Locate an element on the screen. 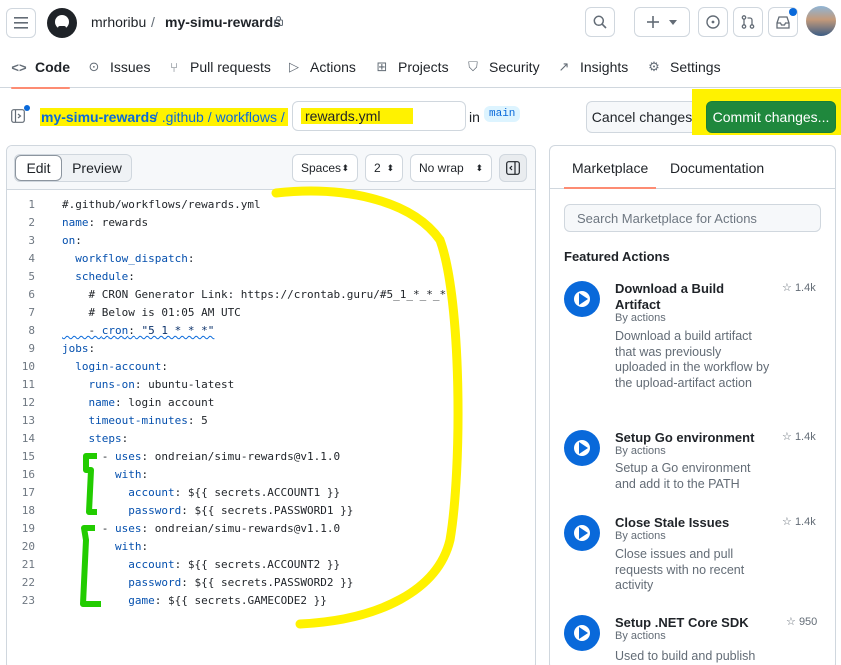  pull-request-icon is located at coordinates (748, 22).